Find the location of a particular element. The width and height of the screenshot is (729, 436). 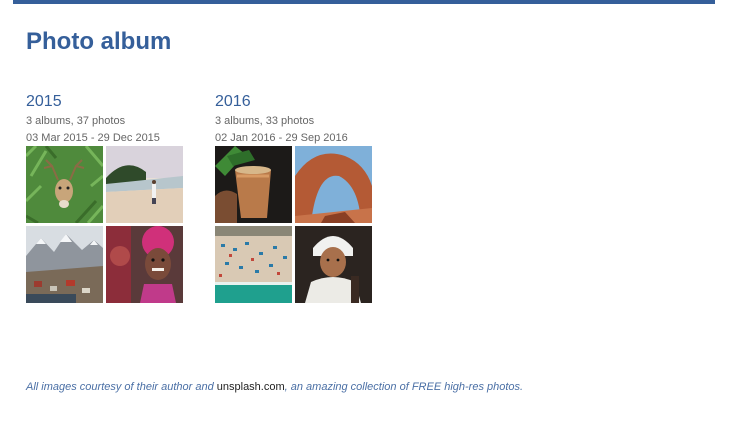

village-photo is located at coordinates (64, 264).